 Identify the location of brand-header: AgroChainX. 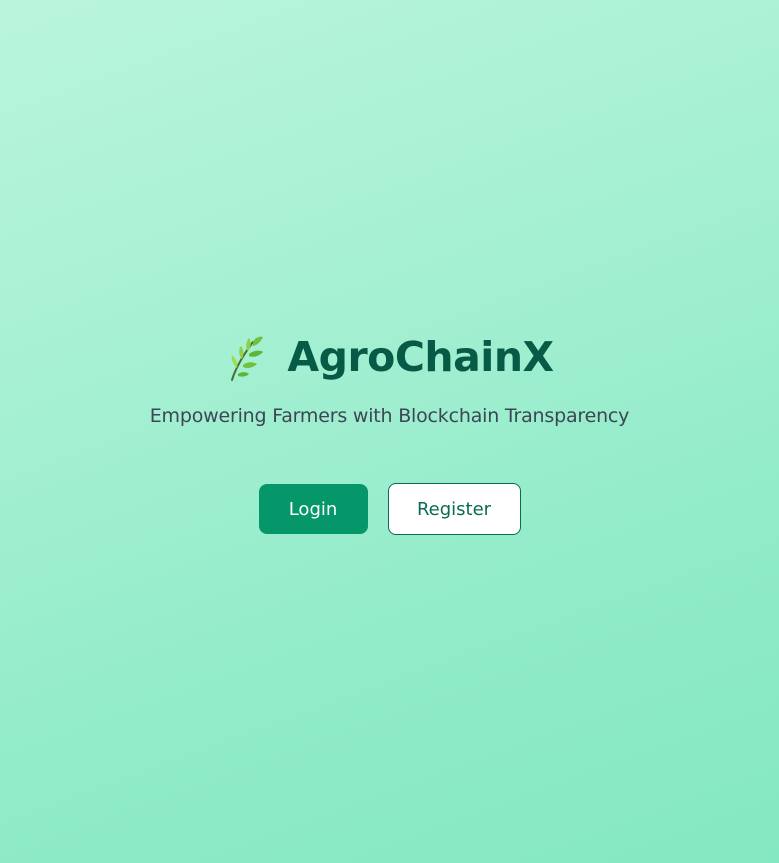
(389, 357).